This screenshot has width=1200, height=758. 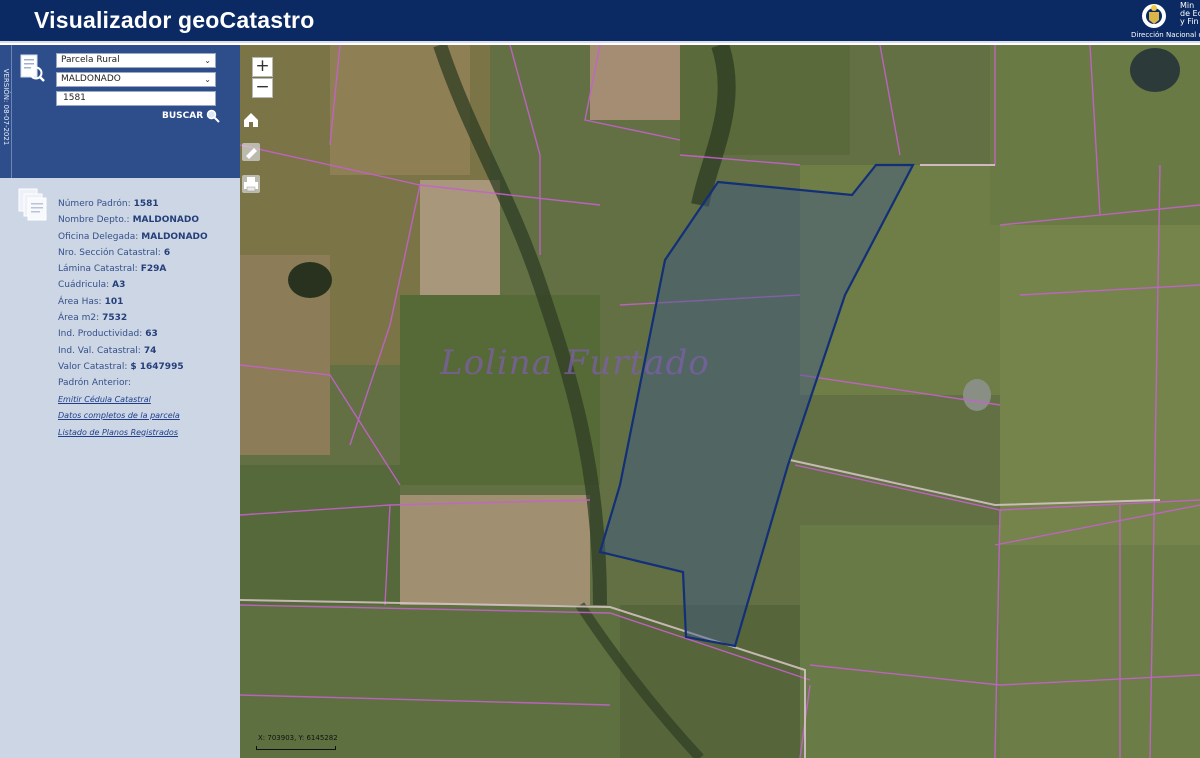 What do you see at coordinates (1165, 35) in the screenshot?
I see `agency-name: Dirección Nacional d` at bounding box center [1165, 35].